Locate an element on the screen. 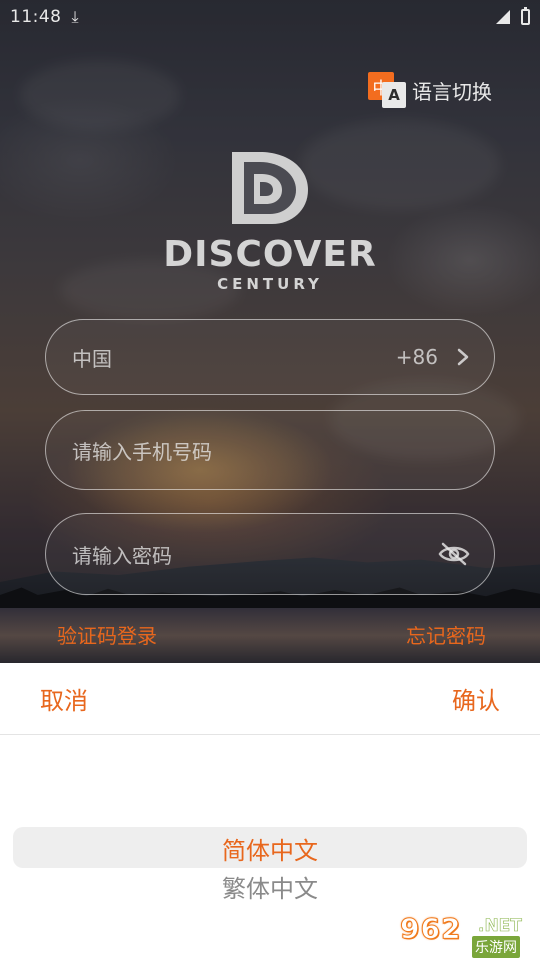 This screenshot has width=540, height=960. language-switch-button: 中 A 语言切换 is located at coordinates (430, 90).